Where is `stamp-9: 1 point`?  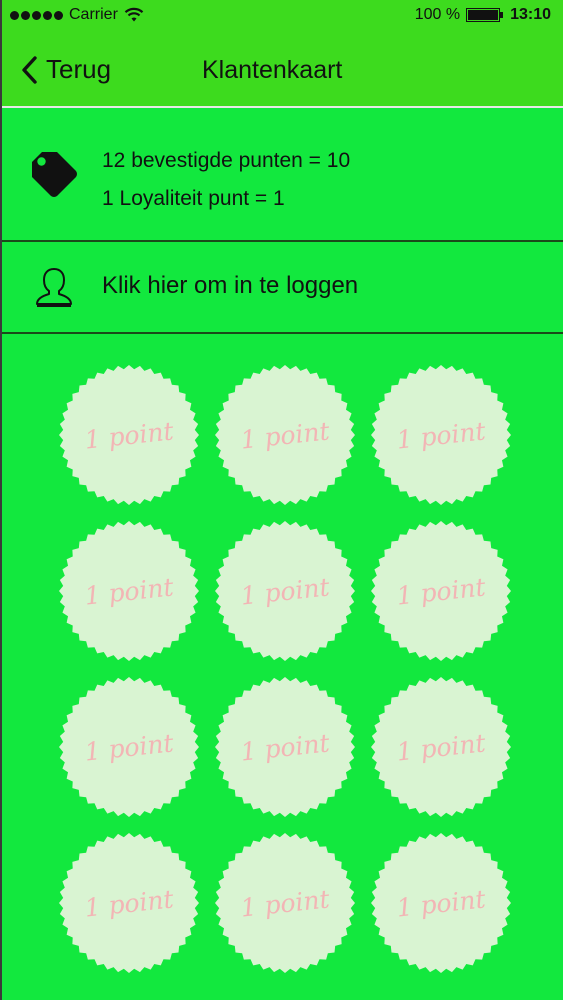
stamp-9: 1 point is located at coordinates (441, 747).